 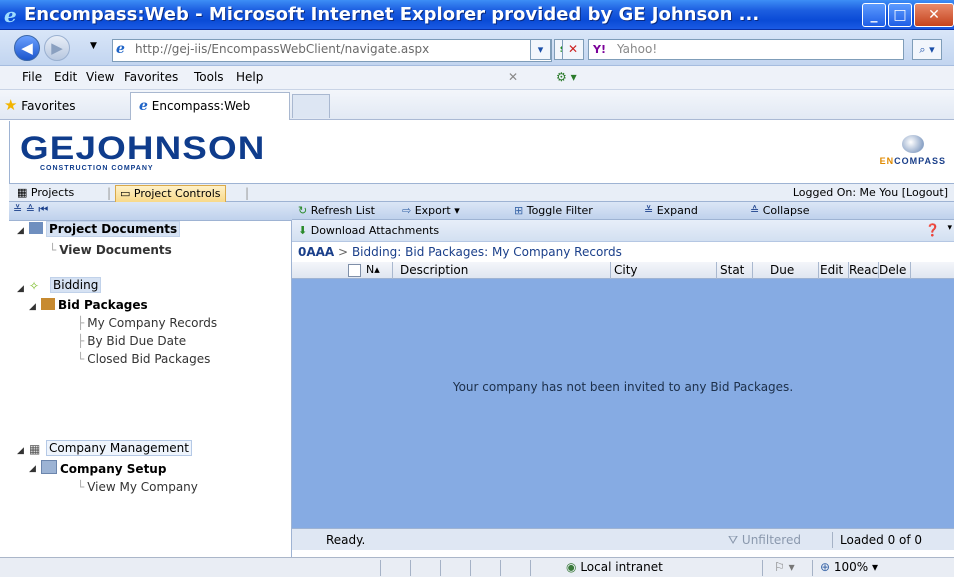 What do you see at coordinates (566, 77) in the screenshot?
I see `addon-icon: ⚙ ▾` at bounding box center [566, 77].